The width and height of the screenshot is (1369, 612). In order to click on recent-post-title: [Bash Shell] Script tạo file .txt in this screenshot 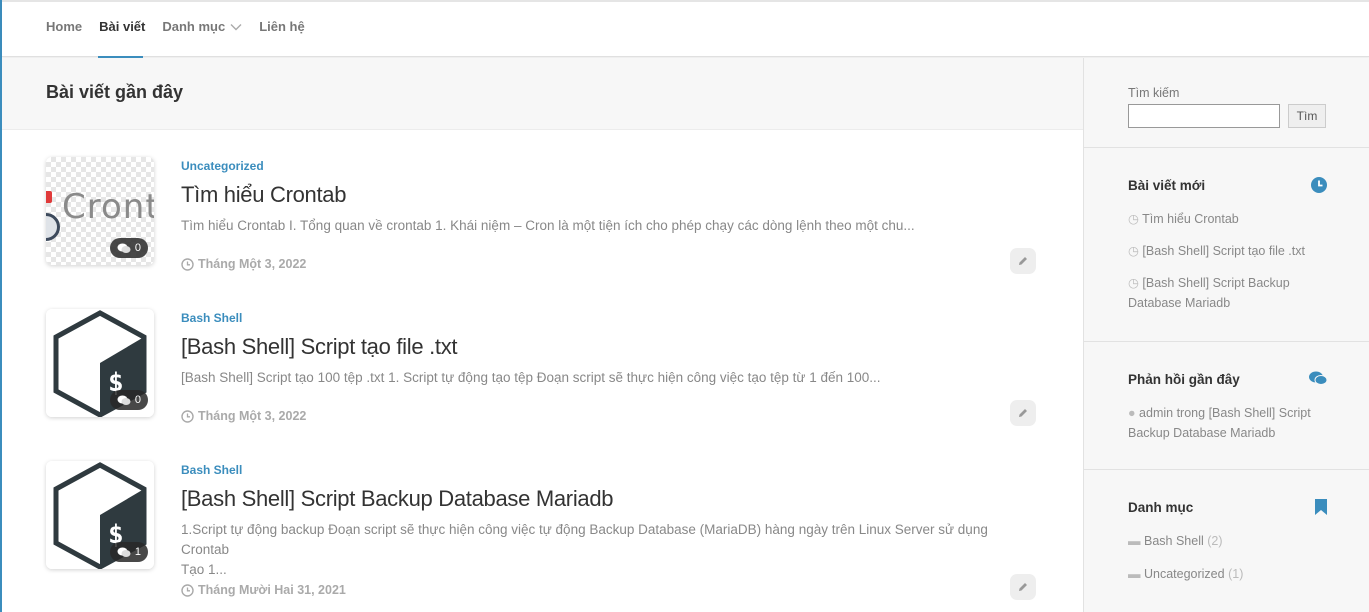, I will do `click(1223, 251)`.